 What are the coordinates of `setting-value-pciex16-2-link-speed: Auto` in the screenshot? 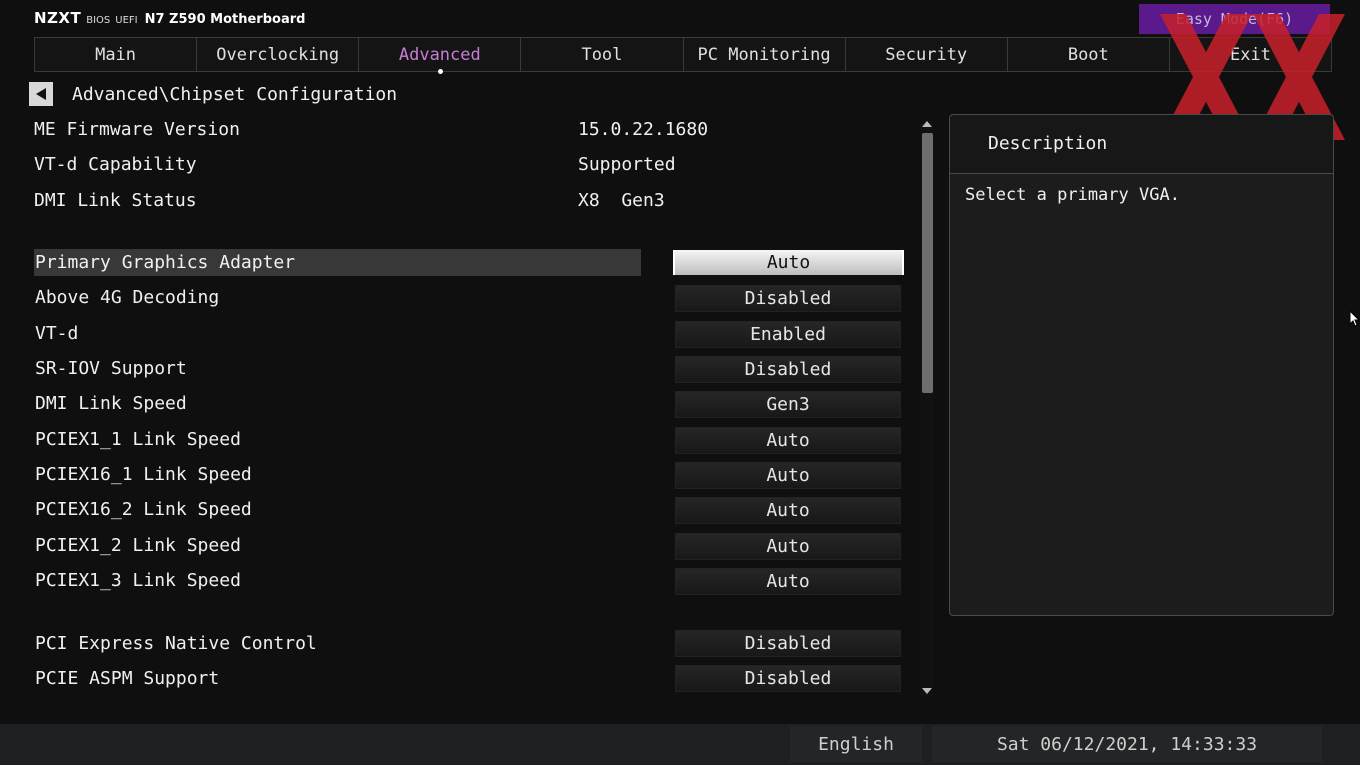 It's located at (788, 510).